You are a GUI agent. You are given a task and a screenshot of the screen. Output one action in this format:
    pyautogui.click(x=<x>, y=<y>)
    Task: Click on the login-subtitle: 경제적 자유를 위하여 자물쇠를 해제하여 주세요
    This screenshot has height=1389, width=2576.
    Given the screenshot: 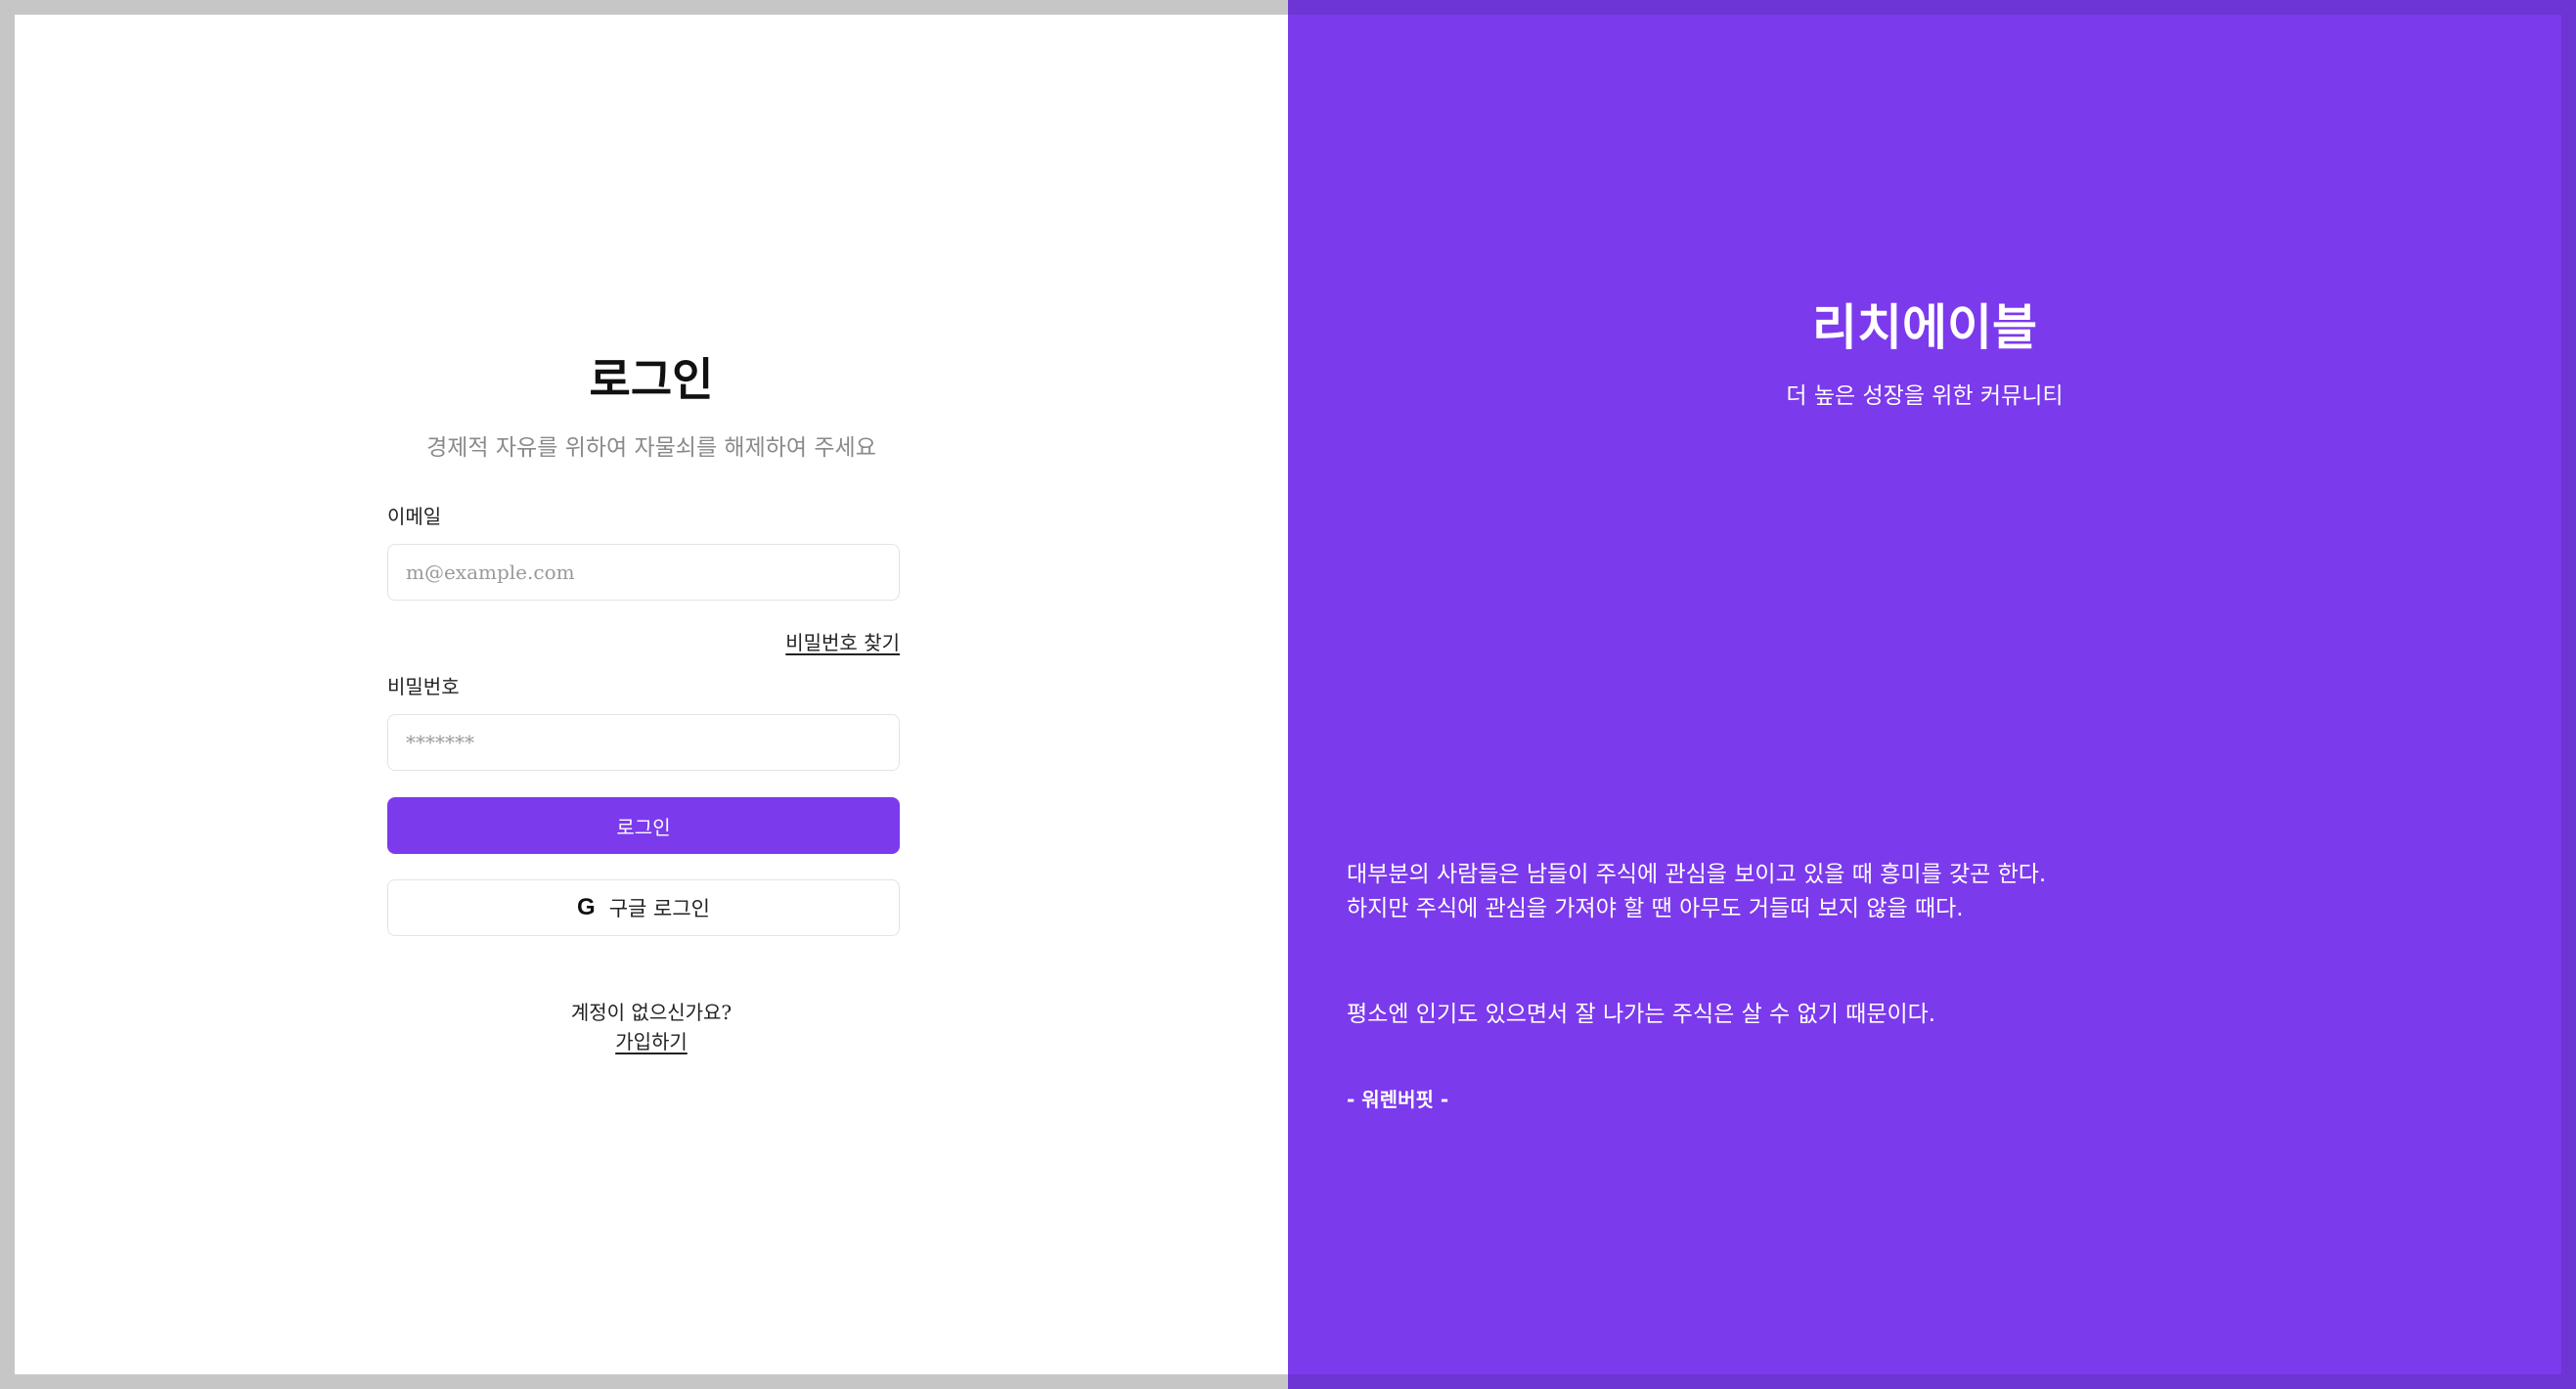 What is the action you would take?
    pyautogui.click(x=651, y=448)
    